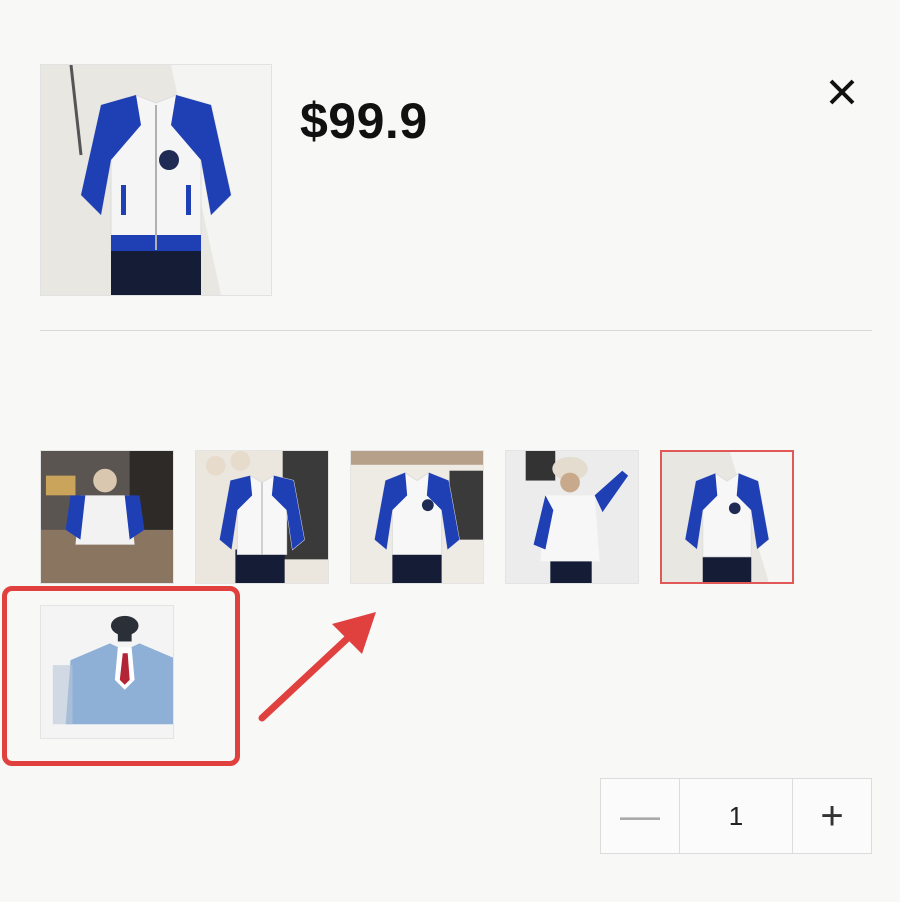 This screenshot has height=902, width=900. What do you see at coordinates (121, 676) in the screenshot?
I see `annotation-highlight-box` at bounding box center [121, 676].